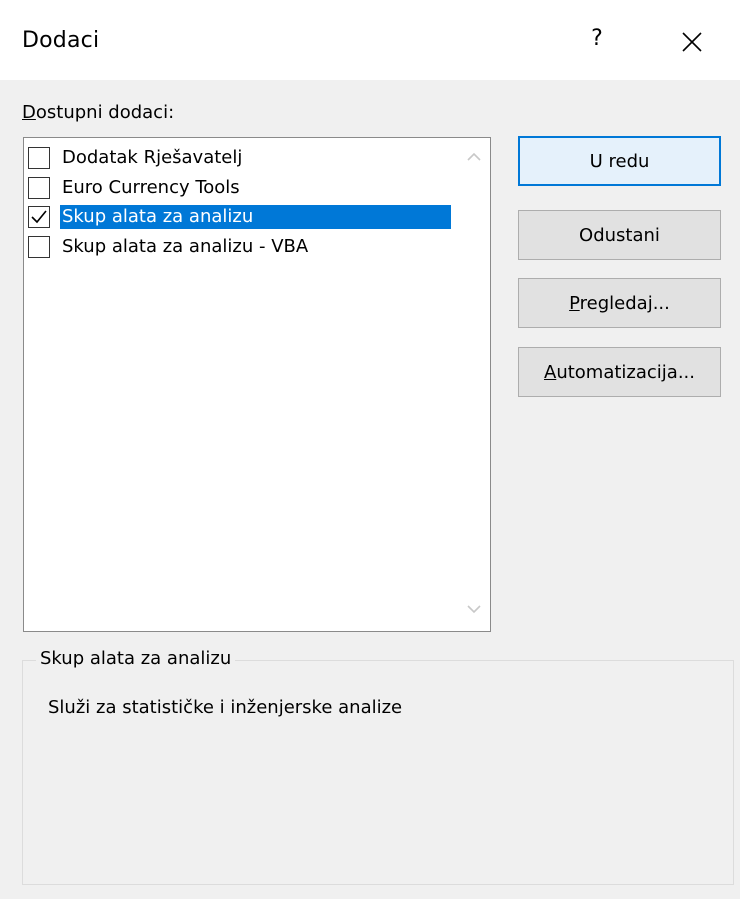  I want to click on cancel-button: Odustani, so click(619, 235).